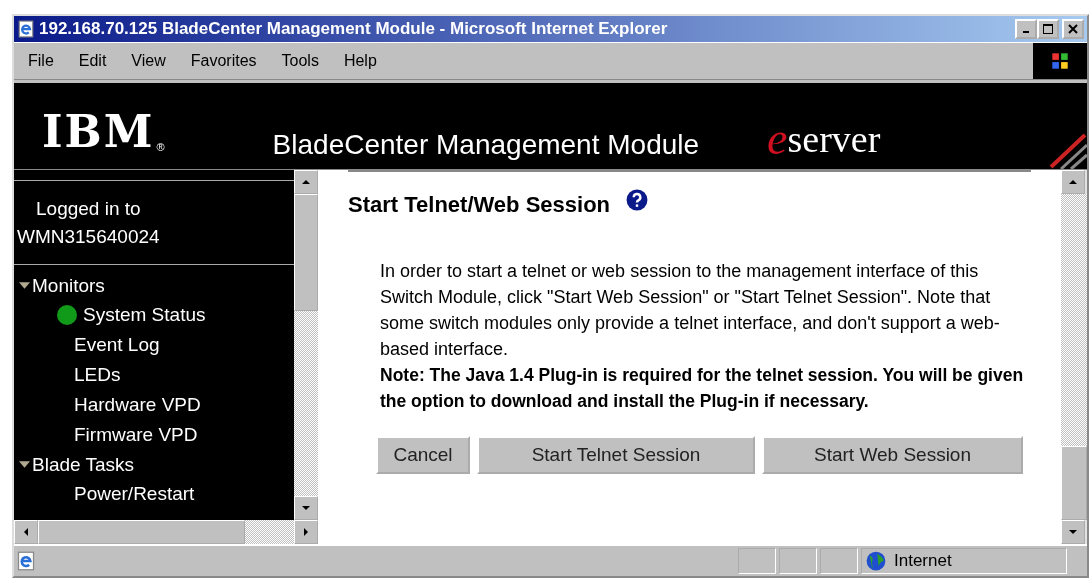 Image resolution: width=1091 pixels, height=580 pixels. Describe the element at coordinates (834, 139) in the screenshot. I see `brand-name: server` at that location.